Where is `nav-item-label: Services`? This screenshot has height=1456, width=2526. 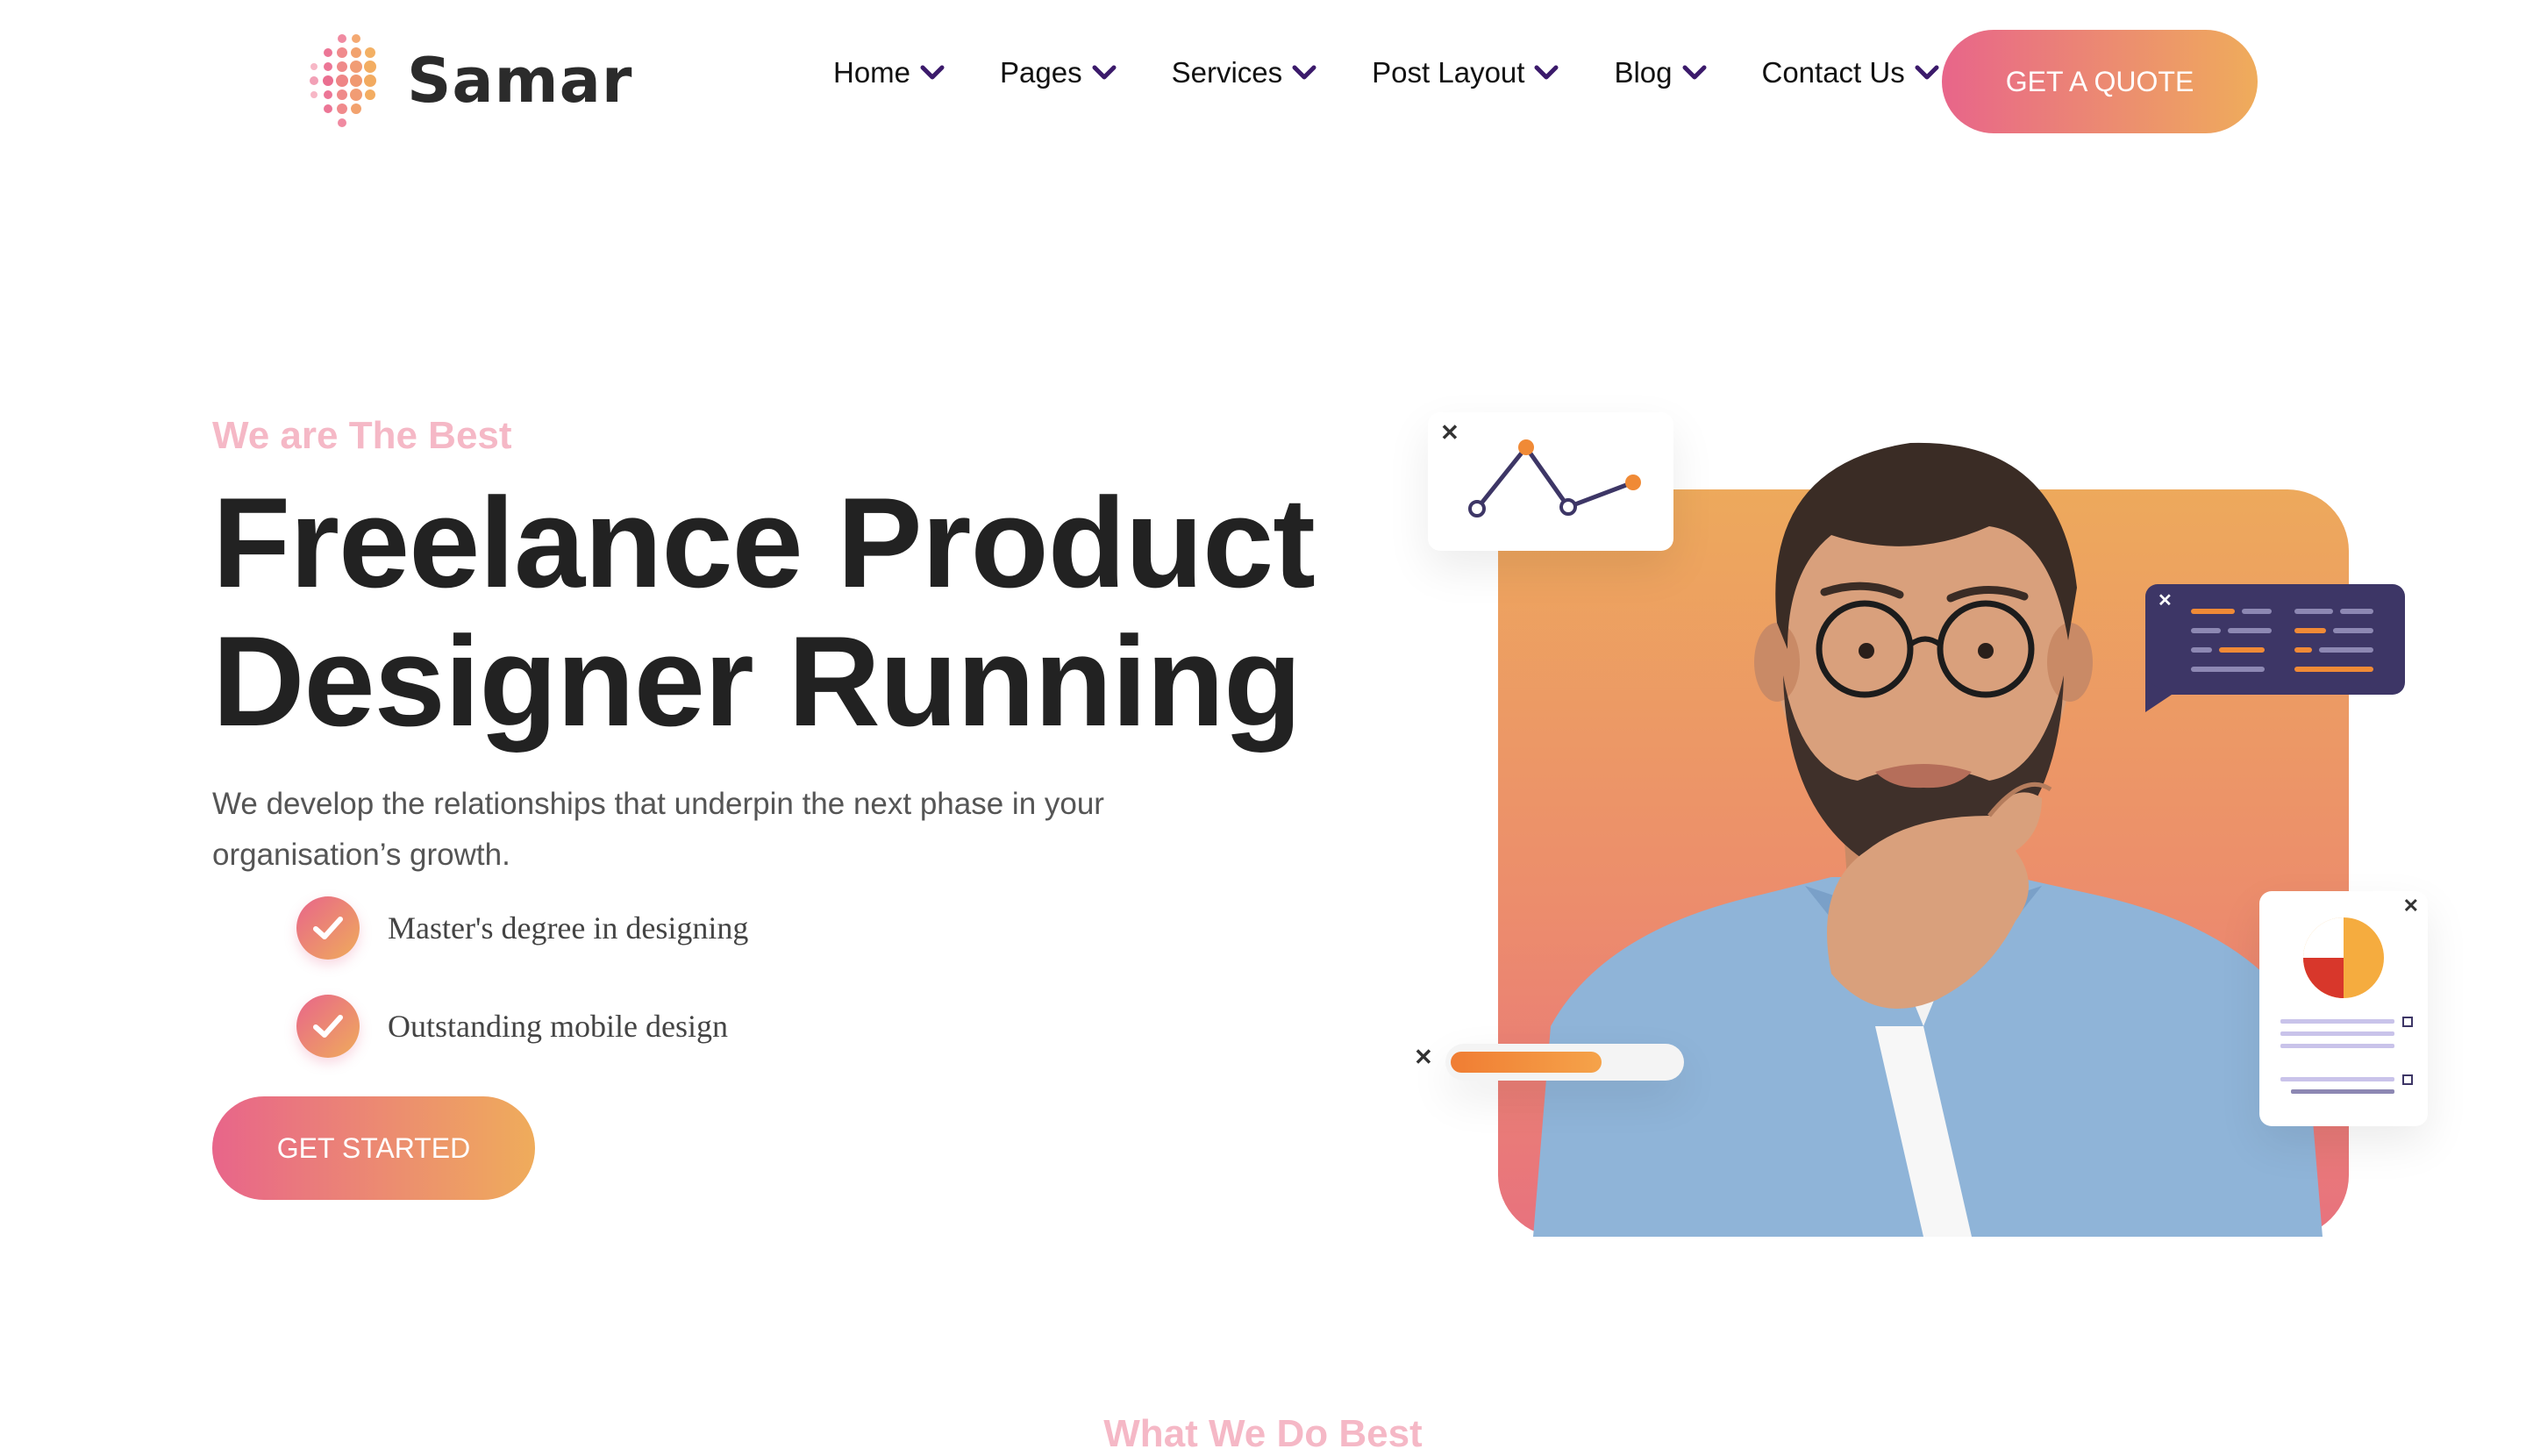
nav-item-label: Services is located at coordinates (1227, 72).